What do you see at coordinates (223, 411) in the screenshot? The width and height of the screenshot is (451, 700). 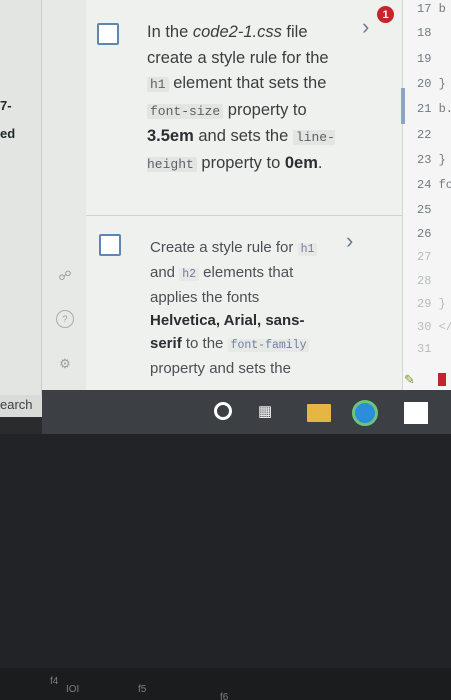 I see `cortana-icon` at bounding box center [223, 411].